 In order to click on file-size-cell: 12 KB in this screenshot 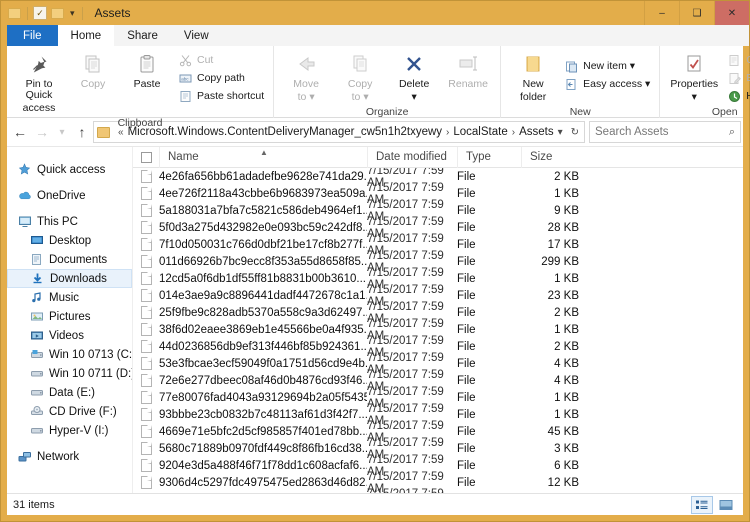, I will do `click(563, 482)`.